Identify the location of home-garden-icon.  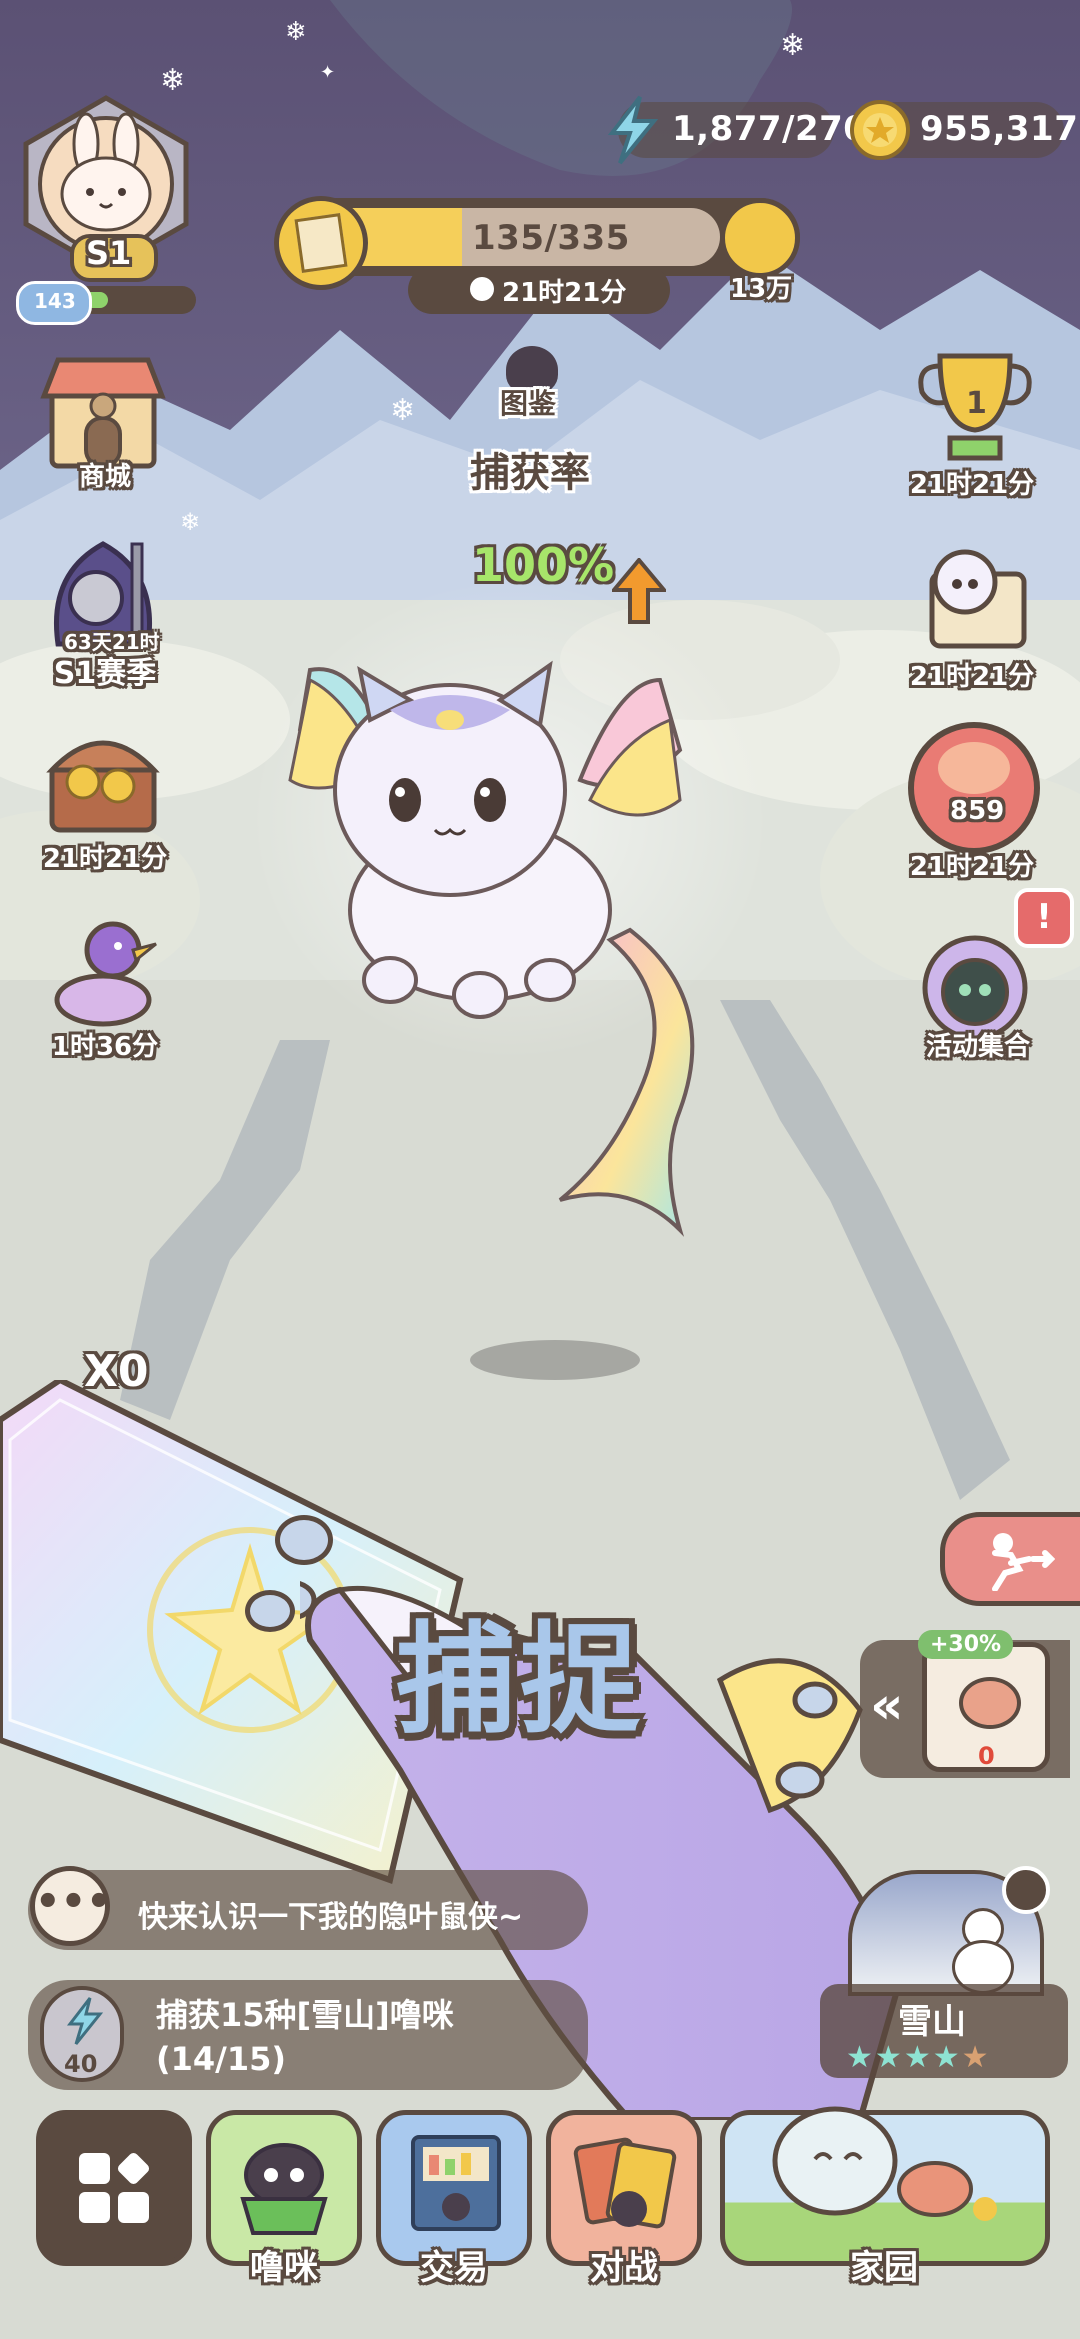
(884, 2163).